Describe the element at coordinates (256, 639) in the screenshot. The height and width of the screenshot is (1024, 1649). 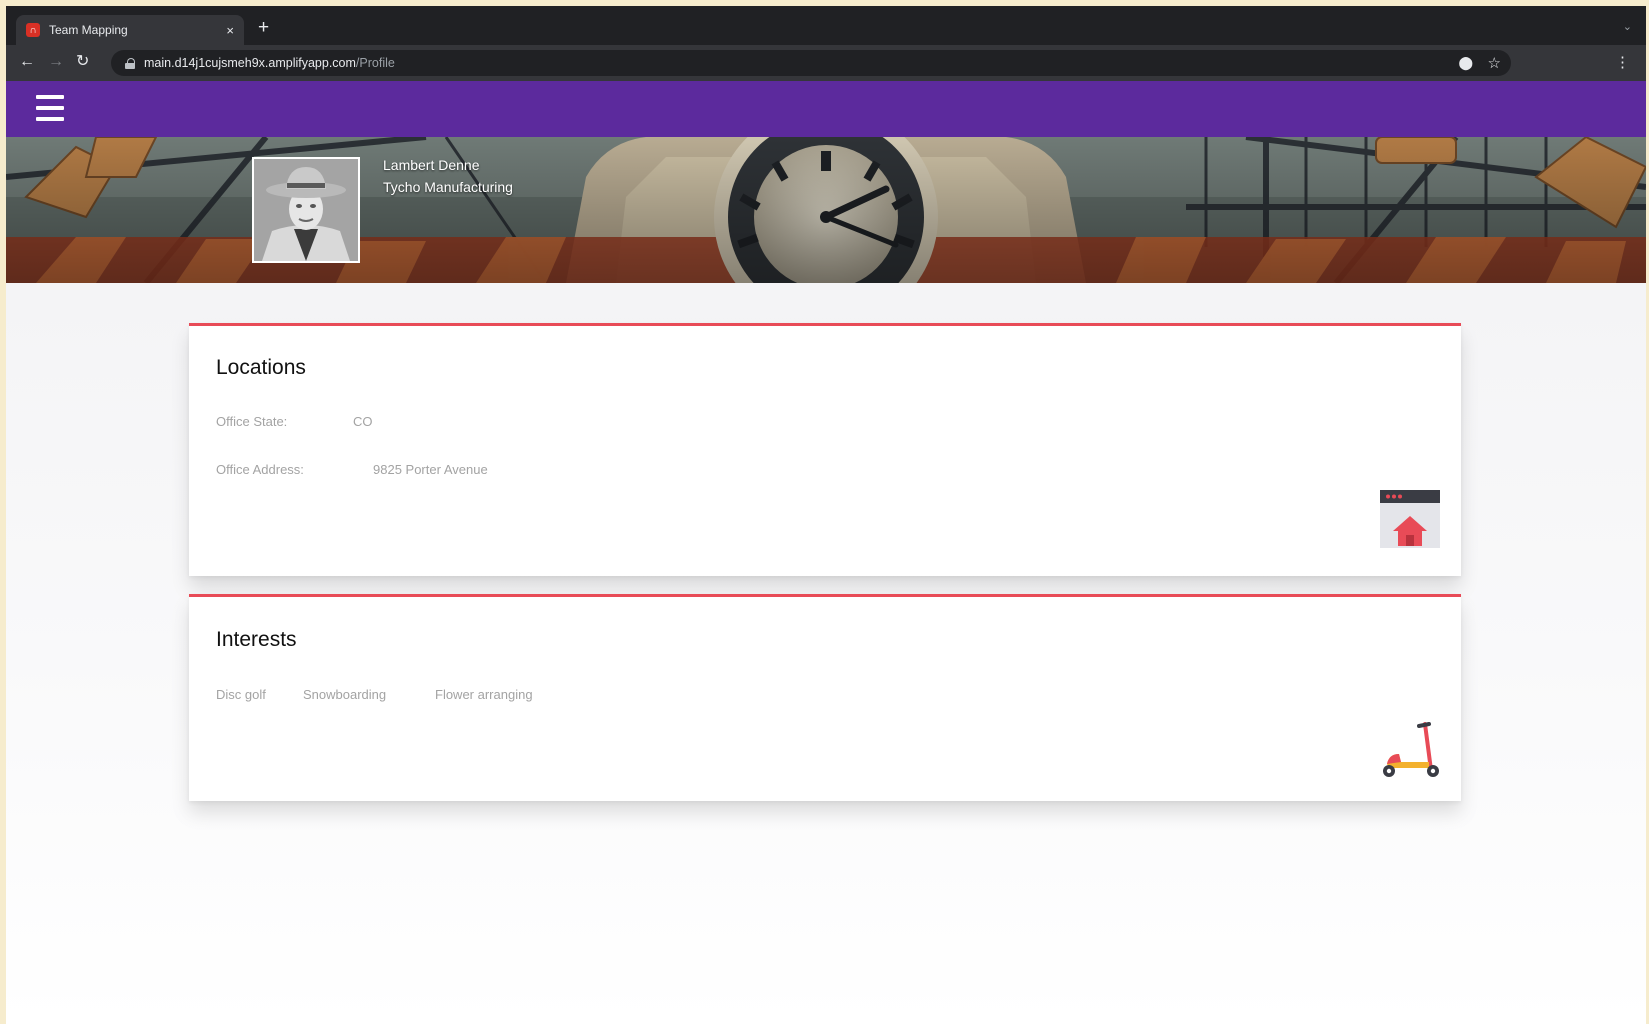
I see `interests-heading: Interests` at that location.